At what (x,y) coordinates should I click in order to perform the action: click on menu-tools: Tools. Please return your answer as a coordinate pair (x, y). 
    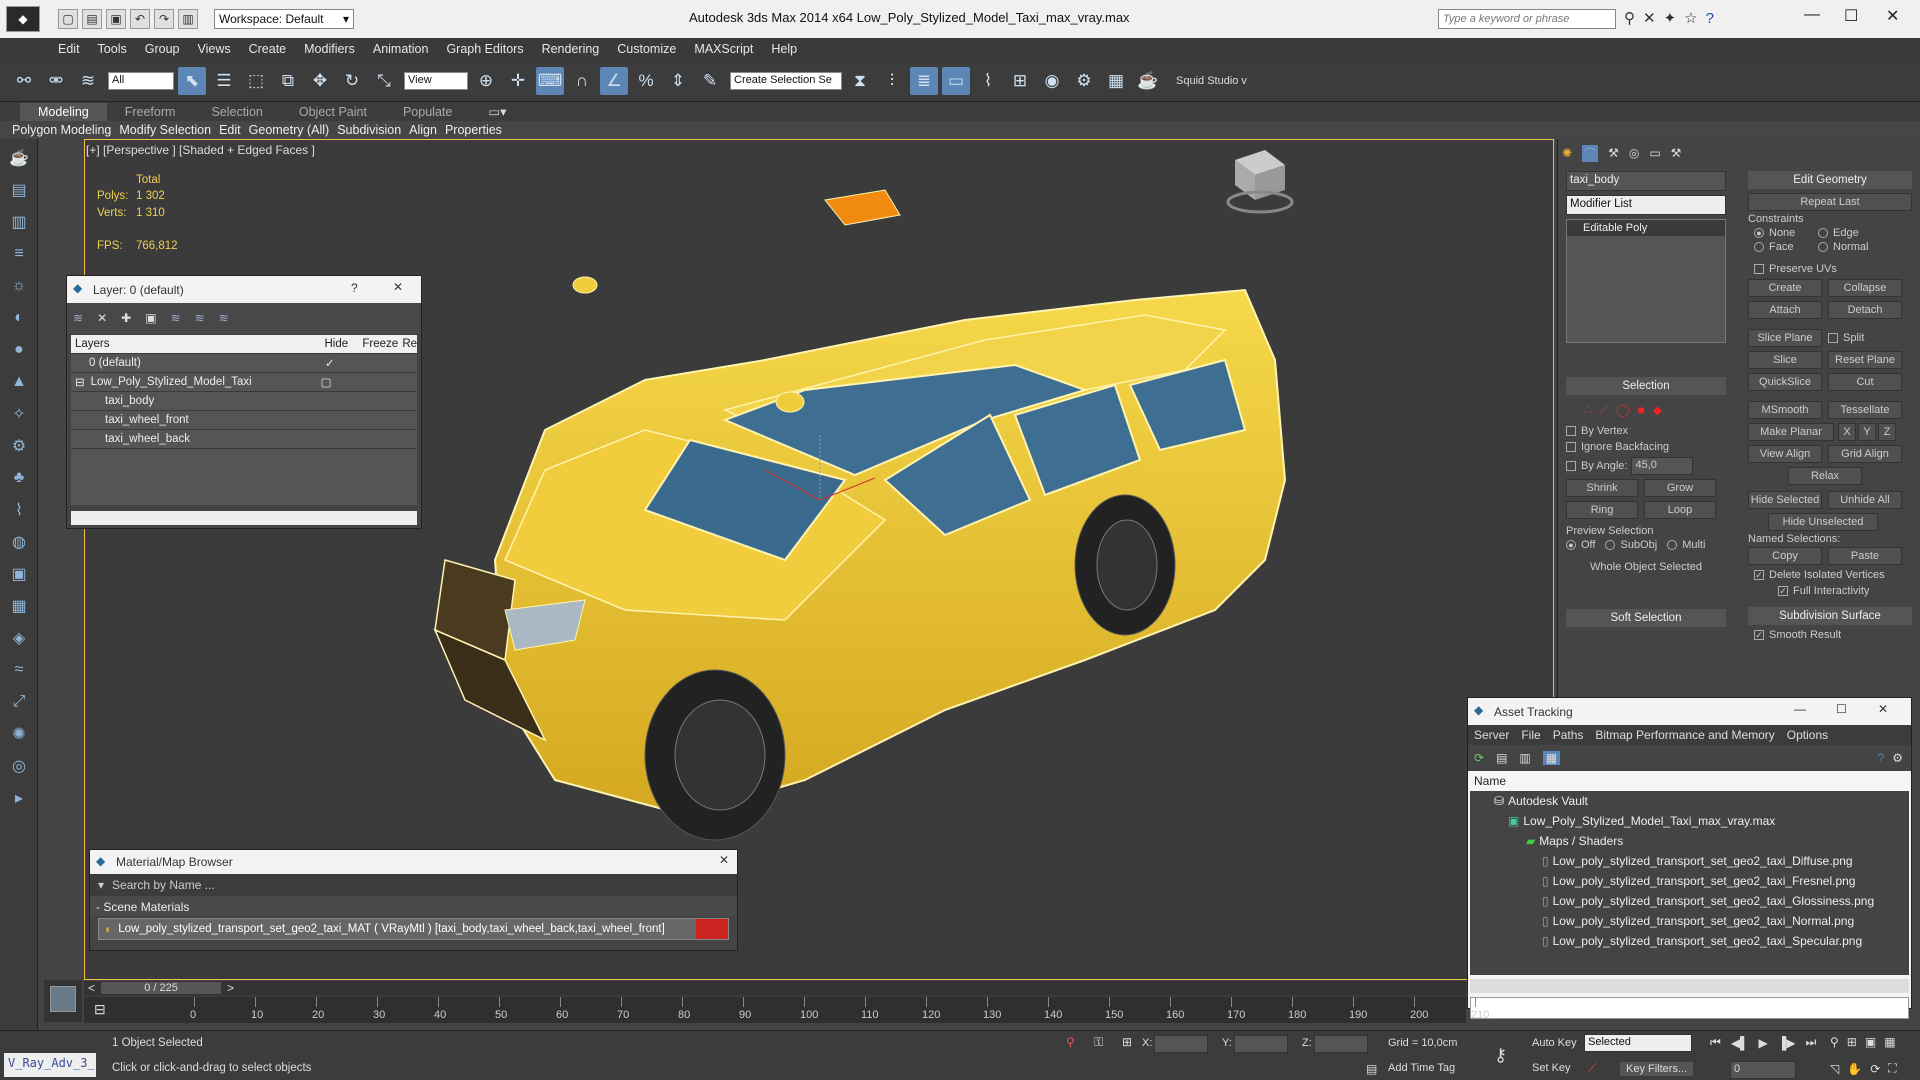
    Looking at the image, I should click on (112, 49).